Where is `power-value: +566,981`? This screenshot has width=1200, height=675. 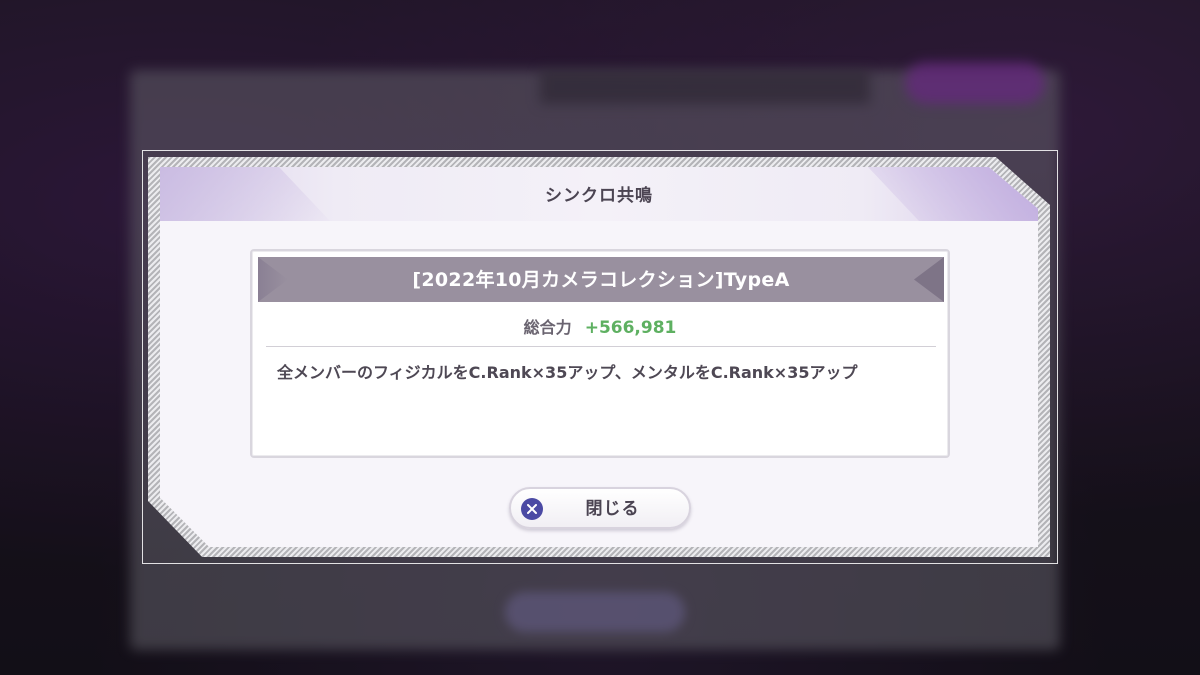
power-value: +566,981 is located at coordinates (630, 328).